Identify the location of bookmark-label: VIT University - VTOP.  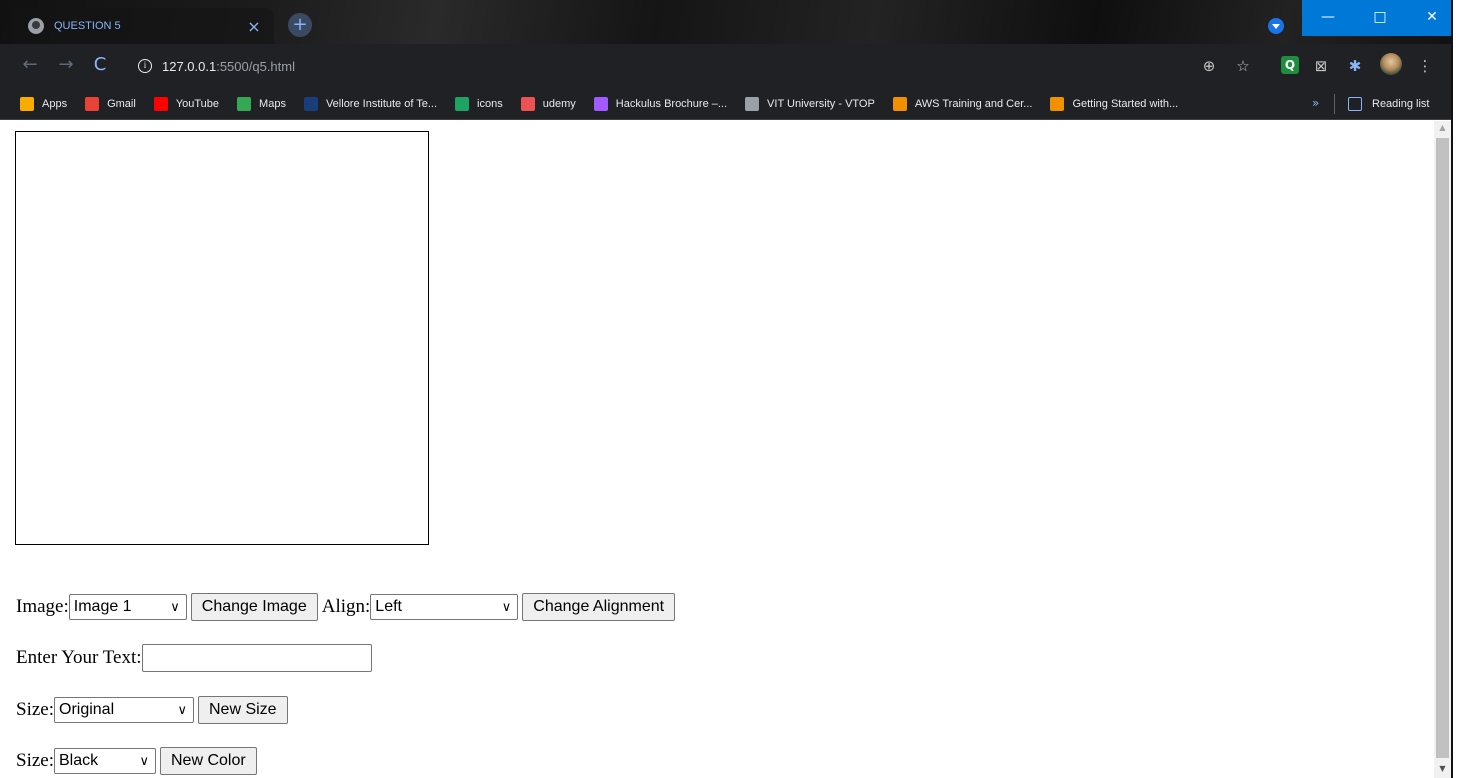
(821, 103).